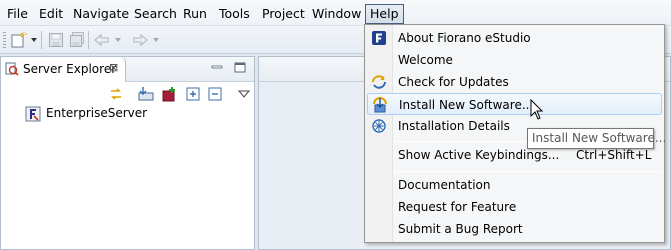 The image size is (671, 250). Describe the element at coordinates (77, 40) in the screenshot. I see `save-all-icon` at that location.